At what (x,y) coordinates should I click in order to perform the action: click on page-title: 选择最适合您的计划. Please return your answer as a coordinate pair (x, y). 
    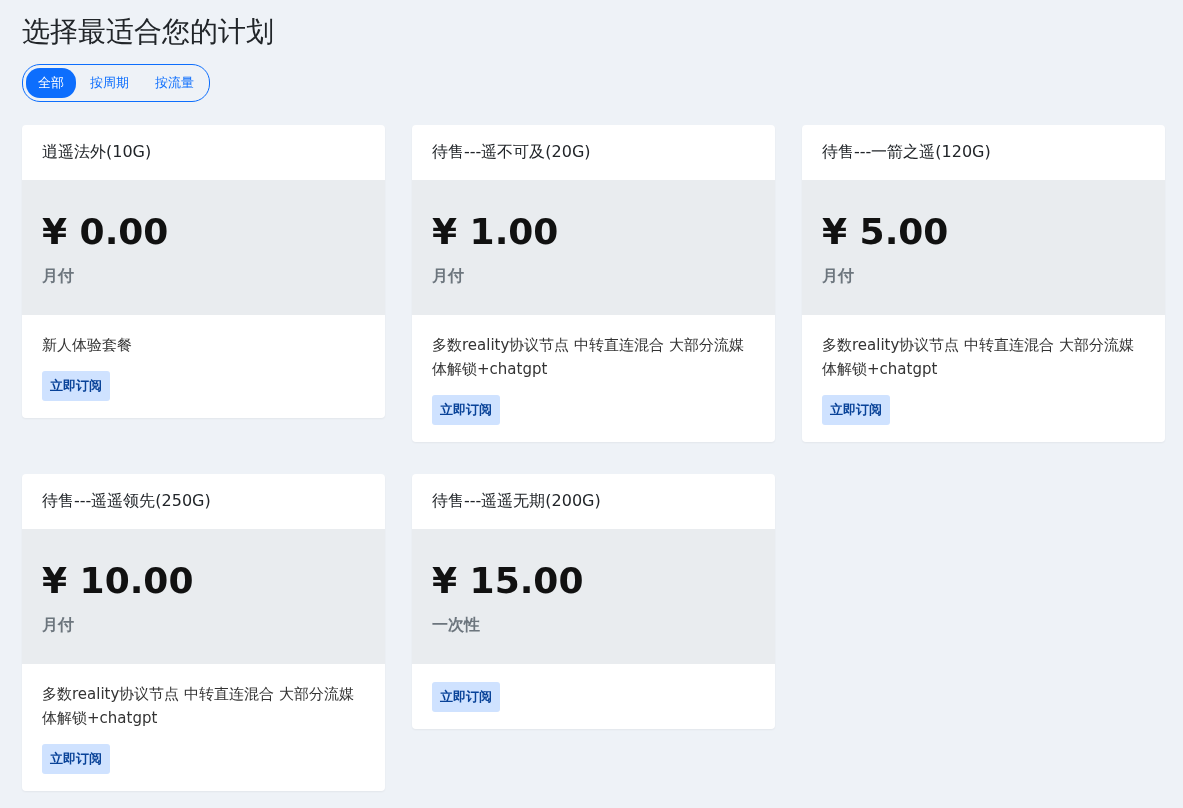
    Looking at the image, I should click on (148, 32).